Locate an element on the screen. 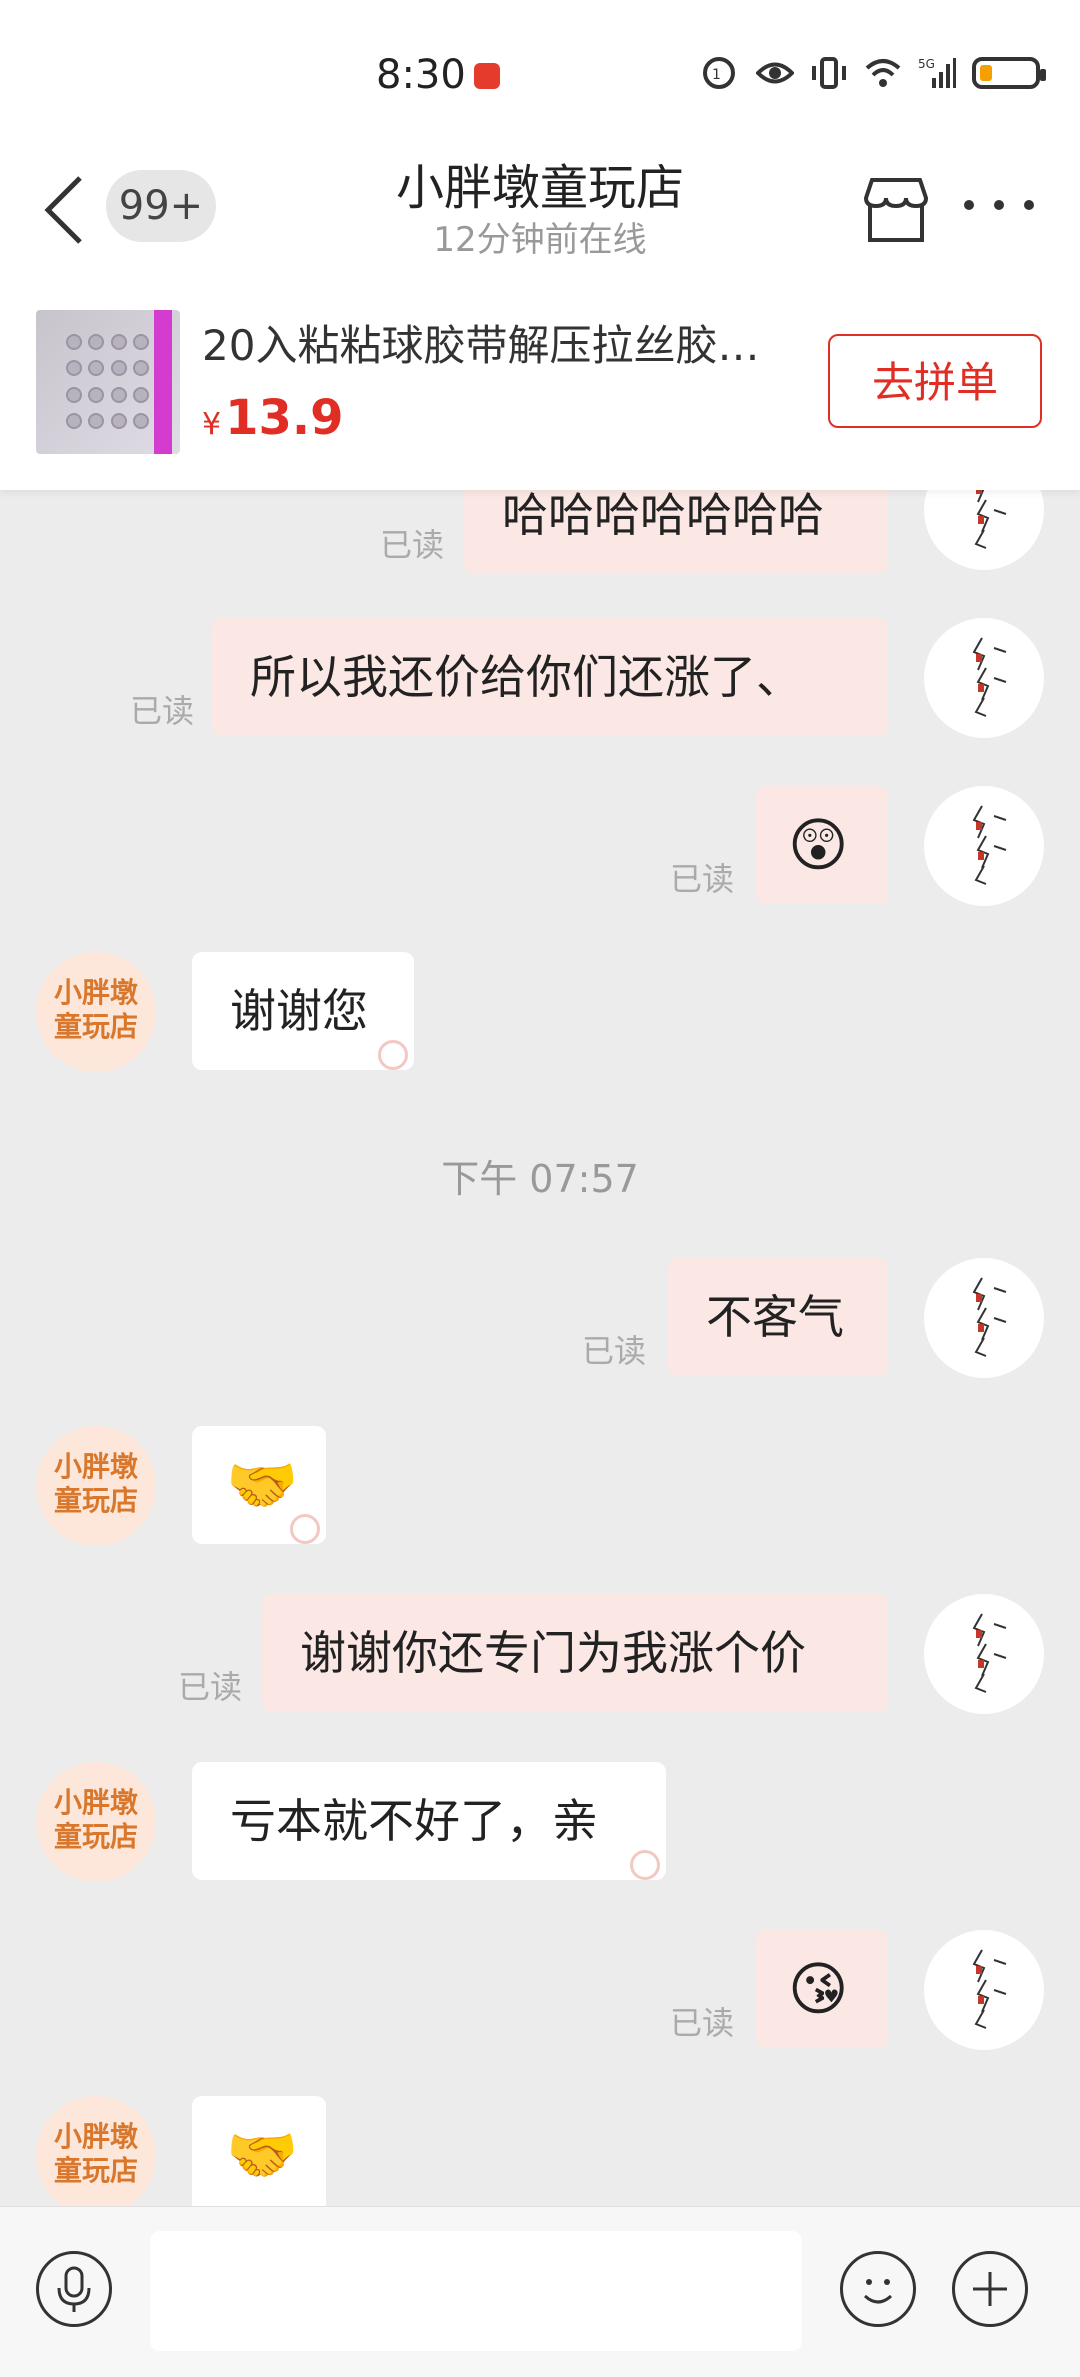 This screenshot has width=1080, height=2377. microphone-icon is located at coordinates (74, 2289).